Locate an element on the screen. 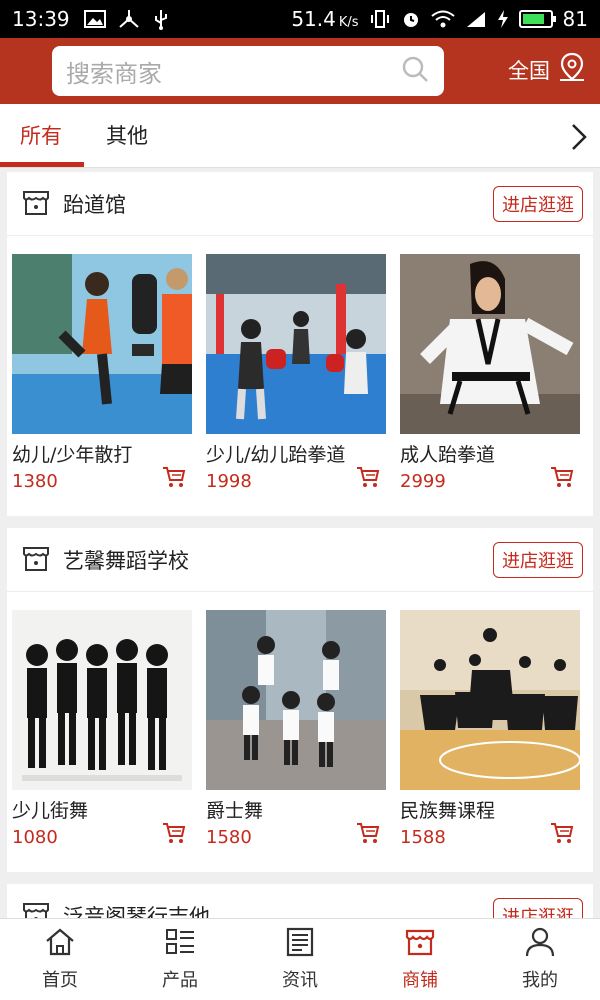 The image size is (600, 1000). battery-fill is located at coordinates (533, 19).